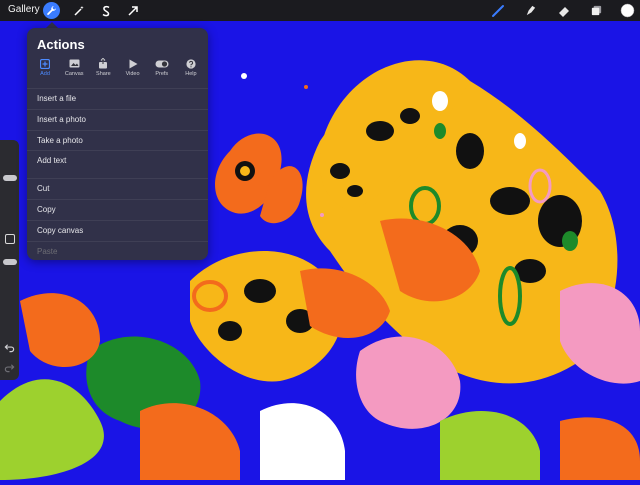  What do you see at coordinates (132, 74) in the screenshot?
I see `tab-video-label: Video` at bounding box center [132, 74].